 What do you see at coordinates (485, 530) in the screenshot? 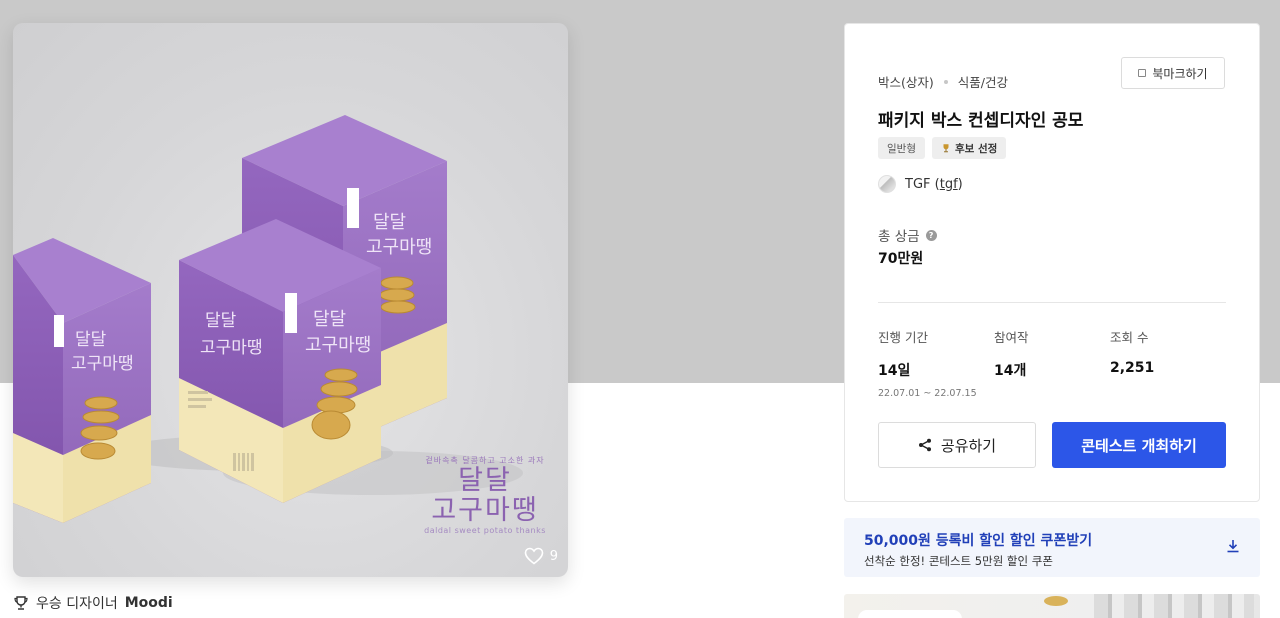
I see `watermark-english: daldal sweet potato thanks` at bounding box center [485, 530].